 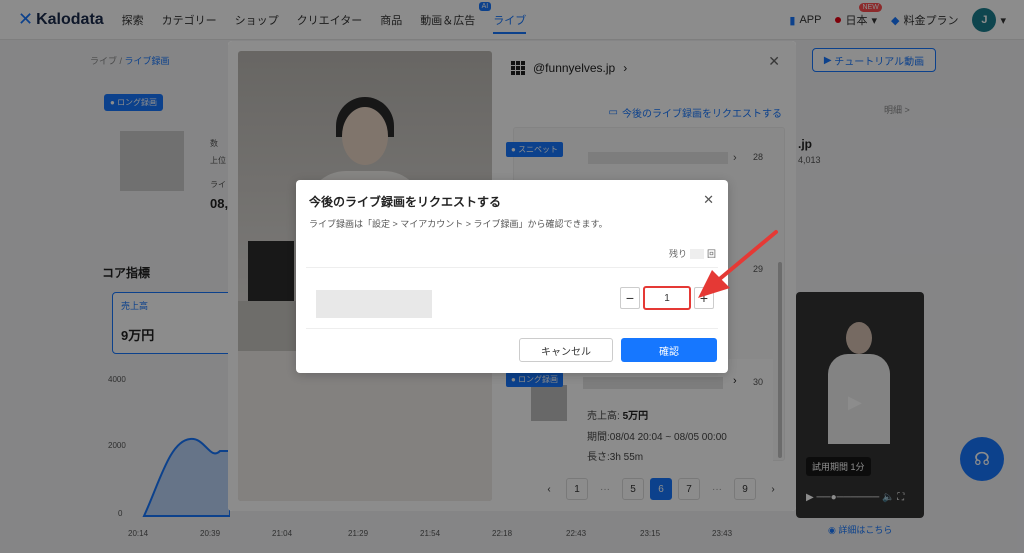 I want to click on remaining-prefix: 残り, so click(x=677, y=254).